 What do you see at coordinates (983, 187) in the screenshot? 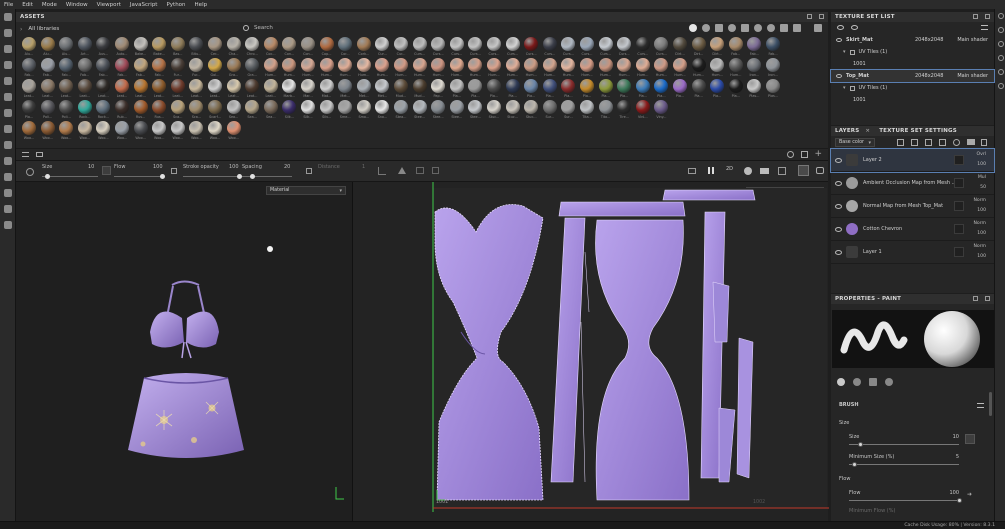
I see `layer-opacity: 50` at bounding box center [983, 187].